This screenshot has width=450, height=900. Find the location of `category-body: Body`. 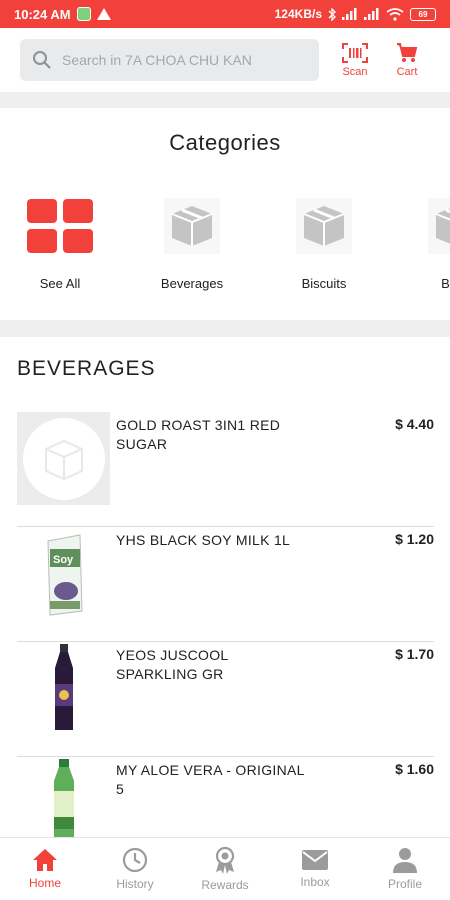

category-body: Body is located at coordinates (428, 241).